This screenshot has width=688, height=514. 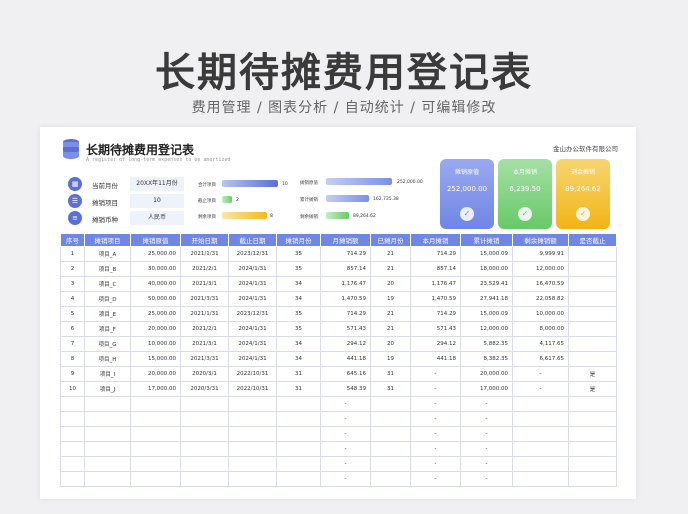 What do you see at coordinates (157, 184) in the screenshot?
I see `month-value: 20XX年11月份` at bounding box center [157, 184].